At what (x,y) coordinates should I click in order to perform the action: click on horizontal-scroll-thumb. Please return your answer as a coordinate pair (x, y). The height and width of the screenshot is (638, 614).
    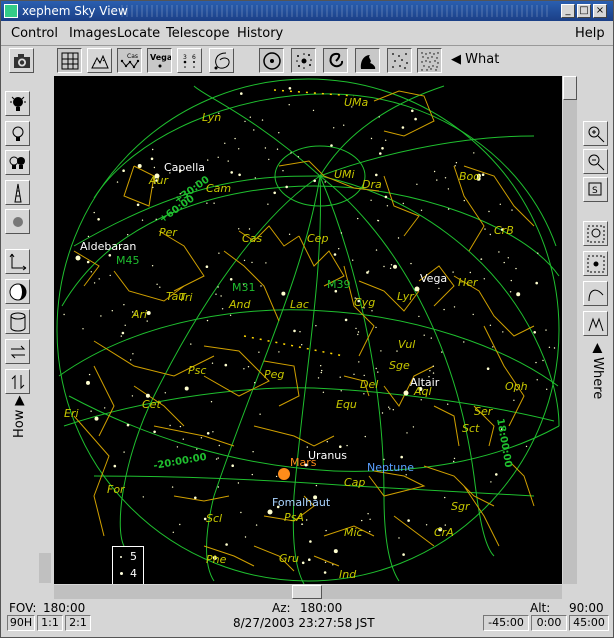
    Looking at the image, I should click on (307, 592).